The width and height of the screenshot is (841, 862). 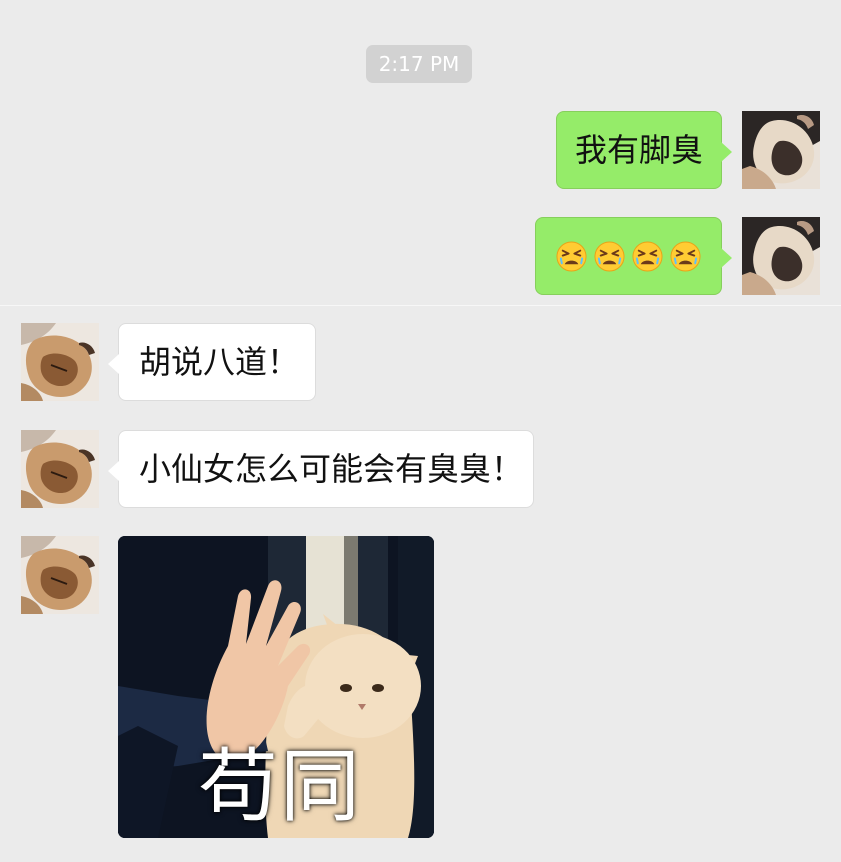 I want to click on received-message-bubble: 胡说八道！, so click(x=212, y=362).